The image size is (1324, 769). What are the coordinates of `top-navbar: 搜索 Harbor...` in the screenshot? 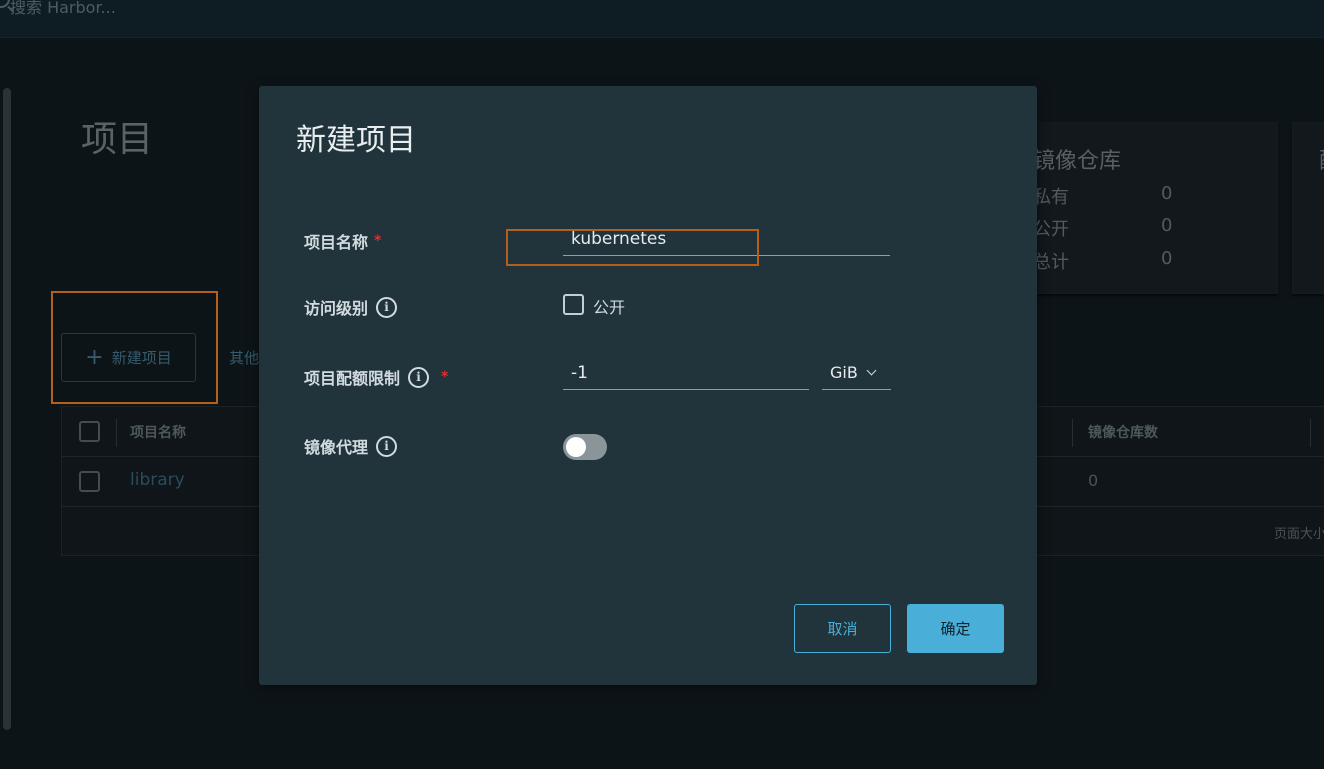 It's located at (662, 19).